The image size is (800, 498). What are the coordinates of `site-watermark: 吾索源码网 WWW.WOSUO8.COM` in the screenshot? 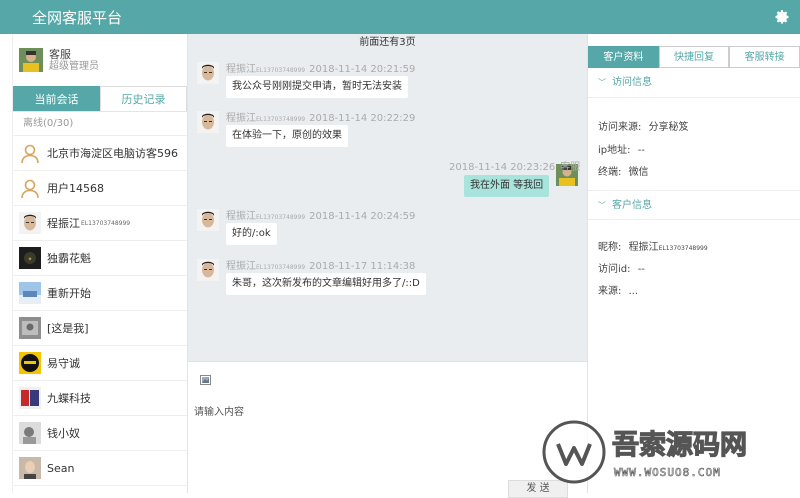 It's located at (645, 452).